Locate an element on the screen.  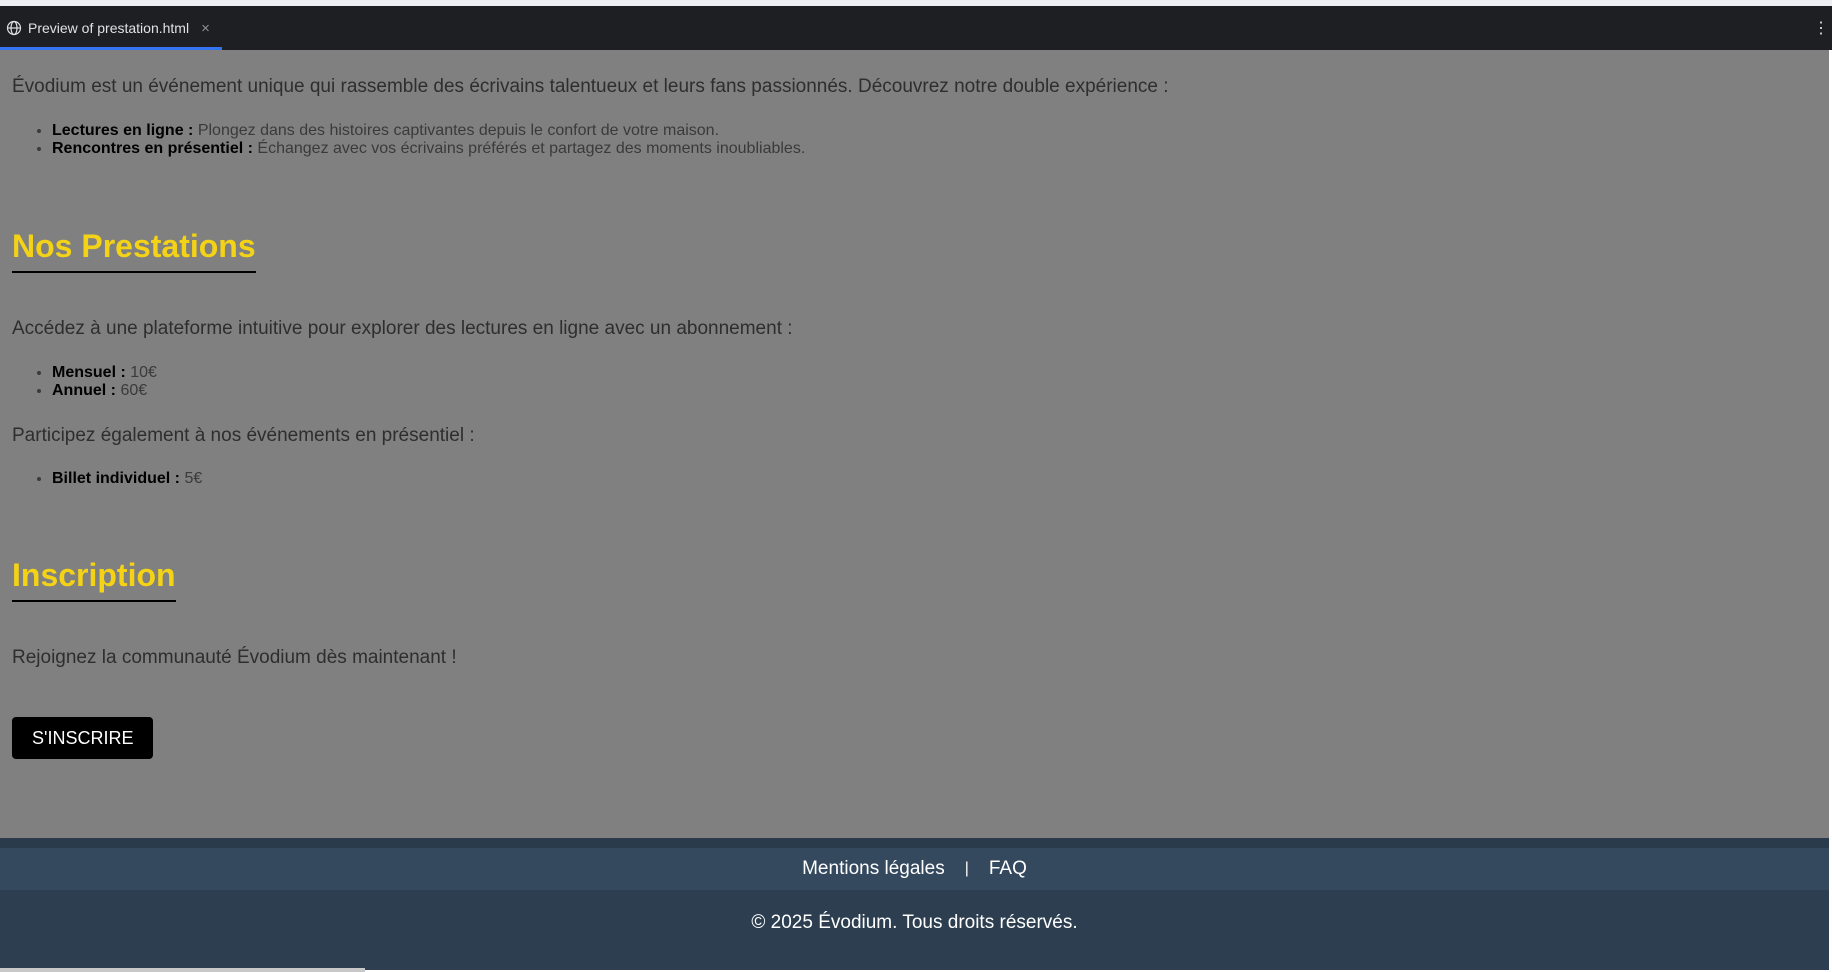
item-label: Lectures en ligne : is located at coordinates (123, 130).